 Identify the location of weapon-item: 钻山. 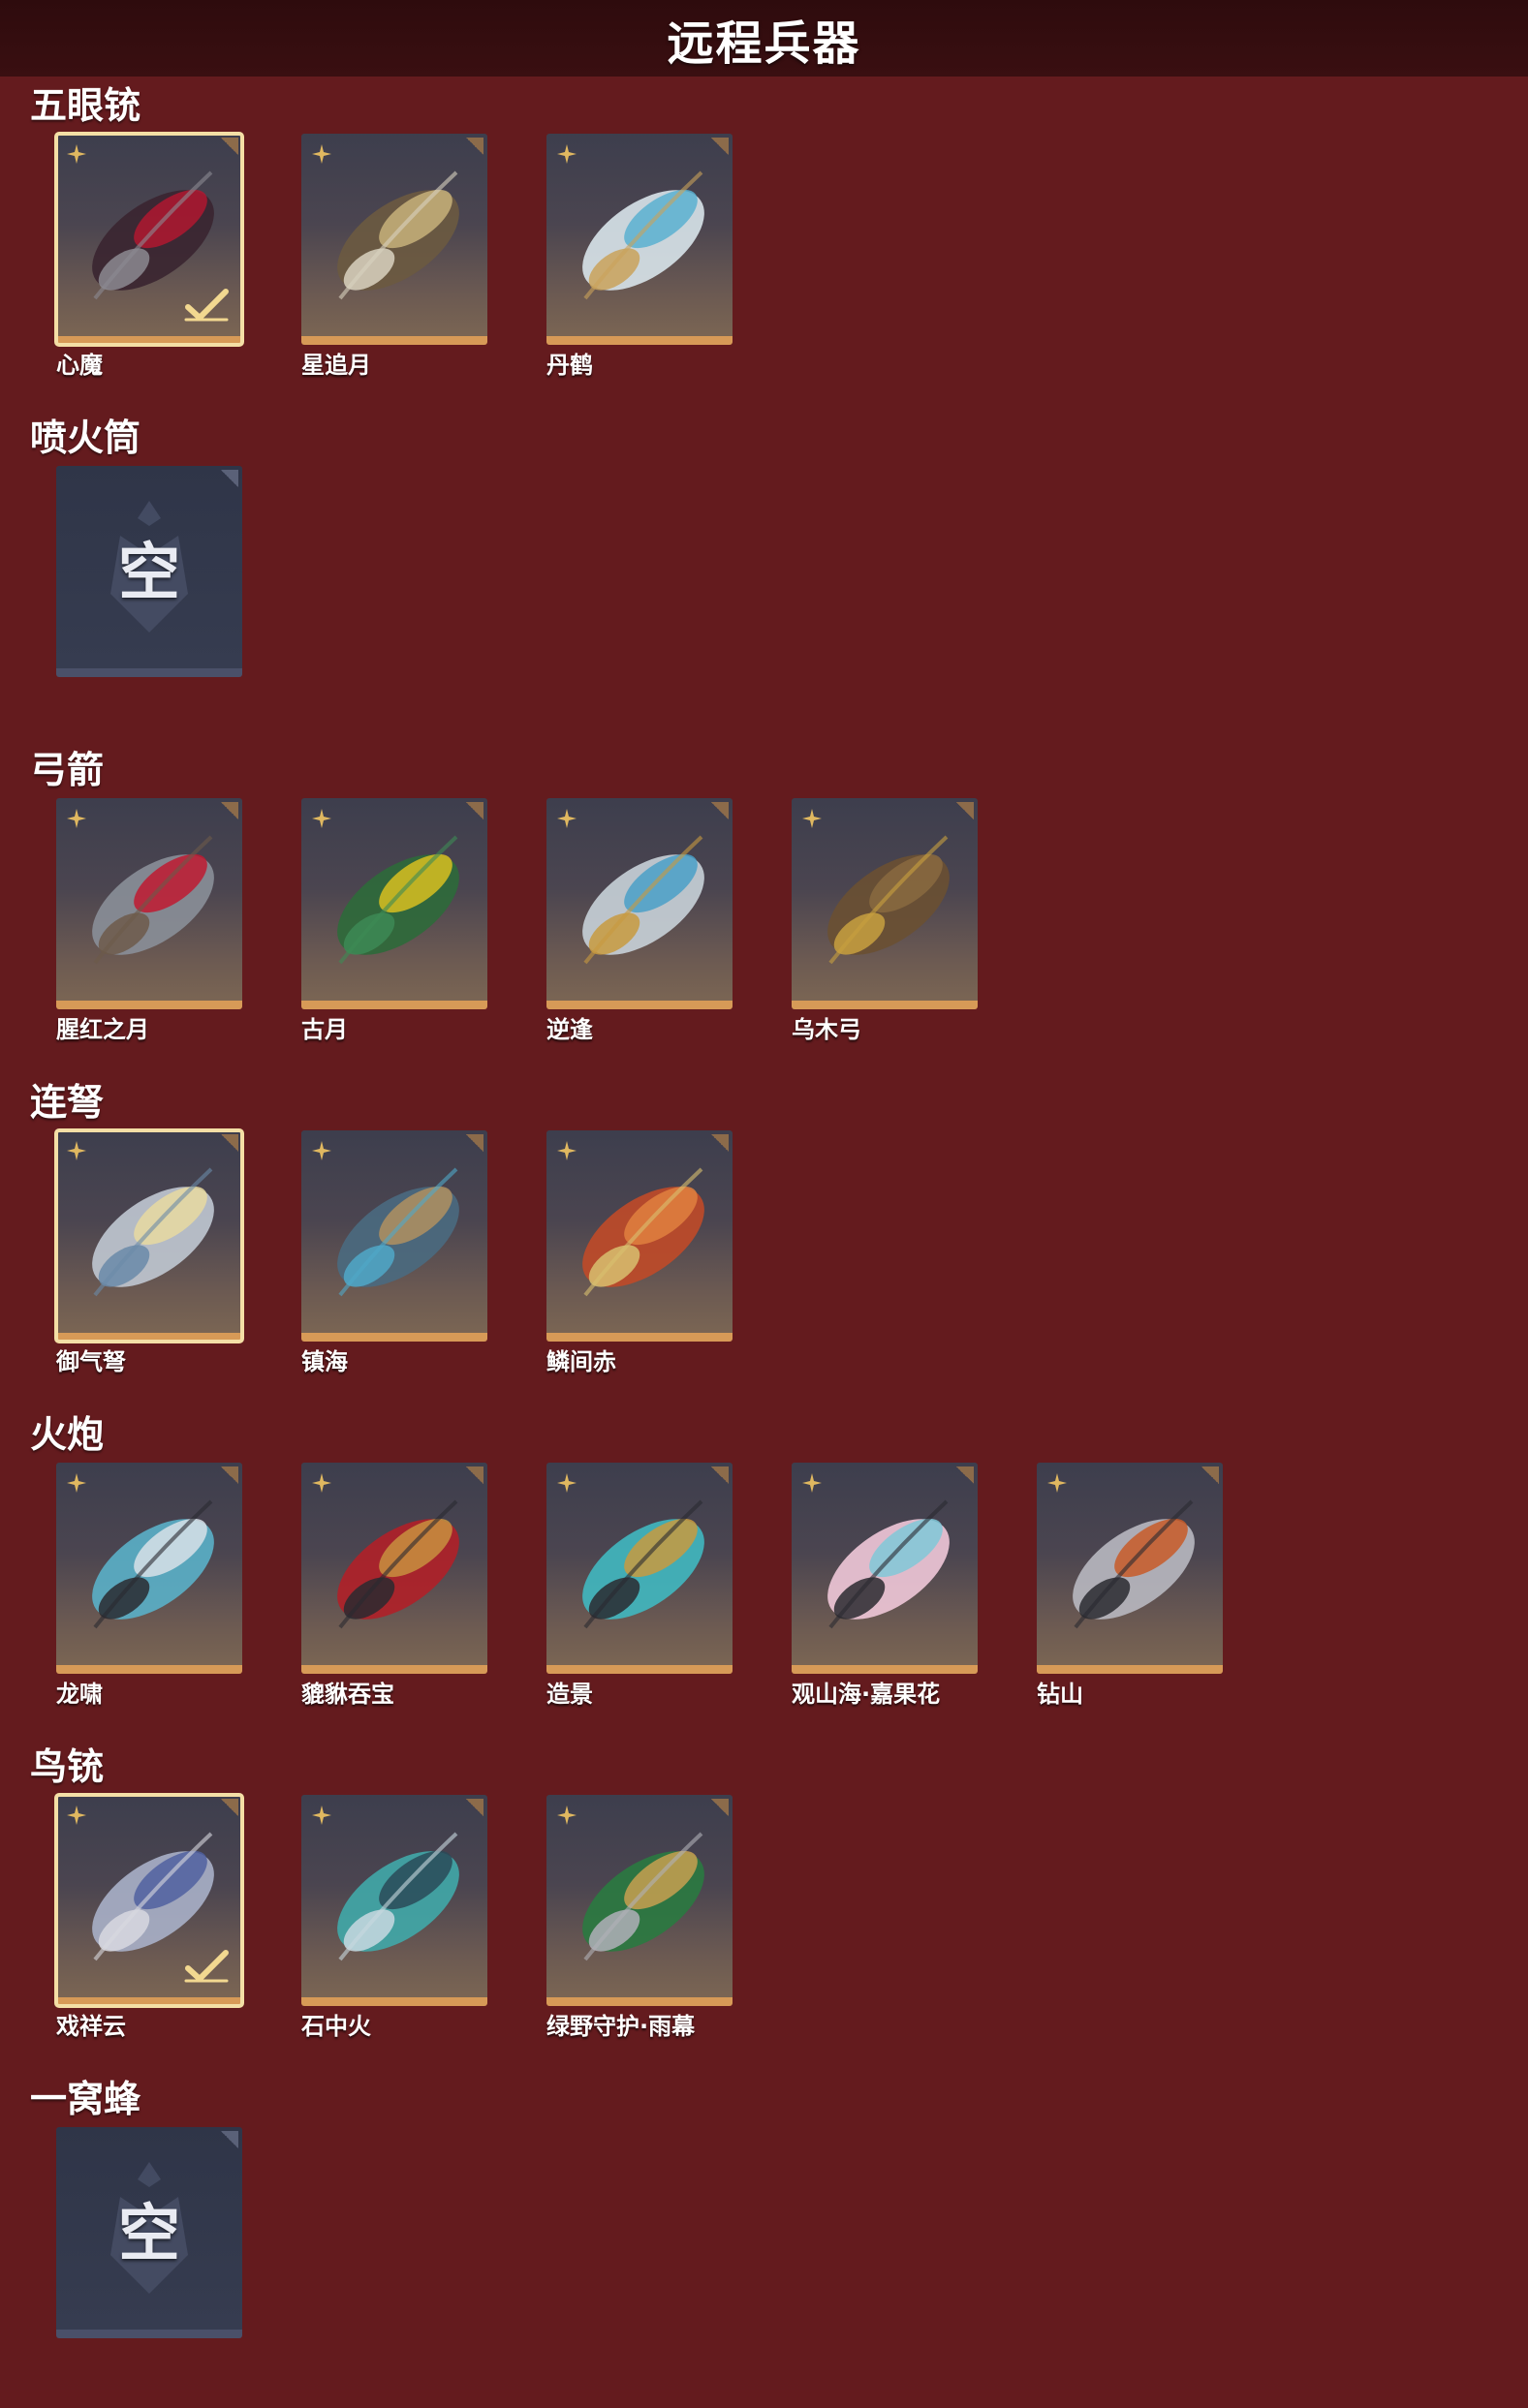
(1132, 1586).